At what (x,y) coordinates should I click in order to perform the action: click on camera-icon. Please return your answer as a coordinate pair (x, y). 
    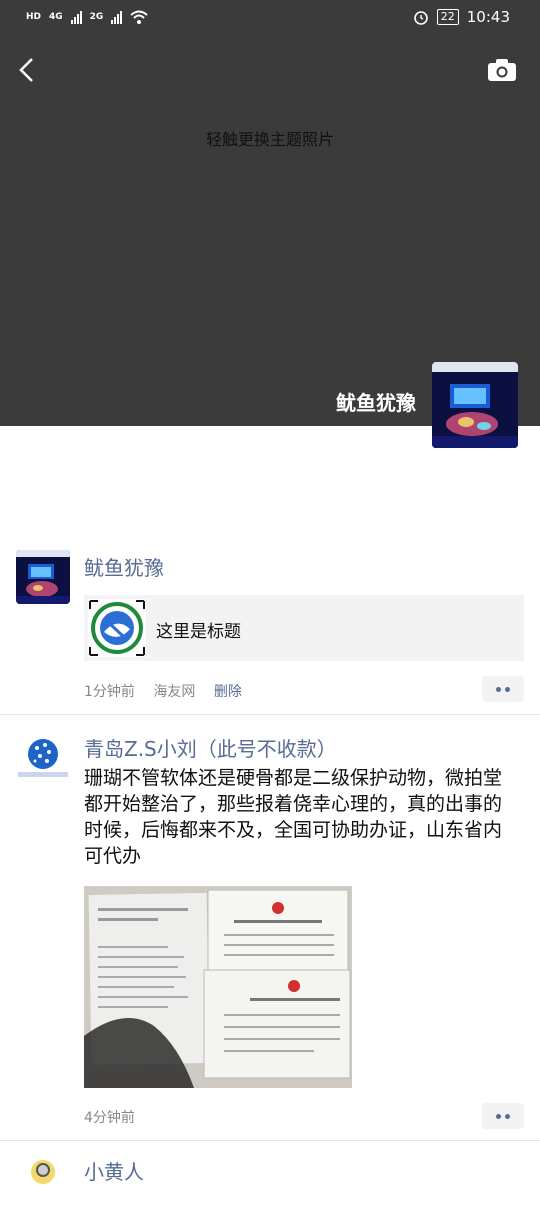
    Looking at the image, I should click on (502, 70).